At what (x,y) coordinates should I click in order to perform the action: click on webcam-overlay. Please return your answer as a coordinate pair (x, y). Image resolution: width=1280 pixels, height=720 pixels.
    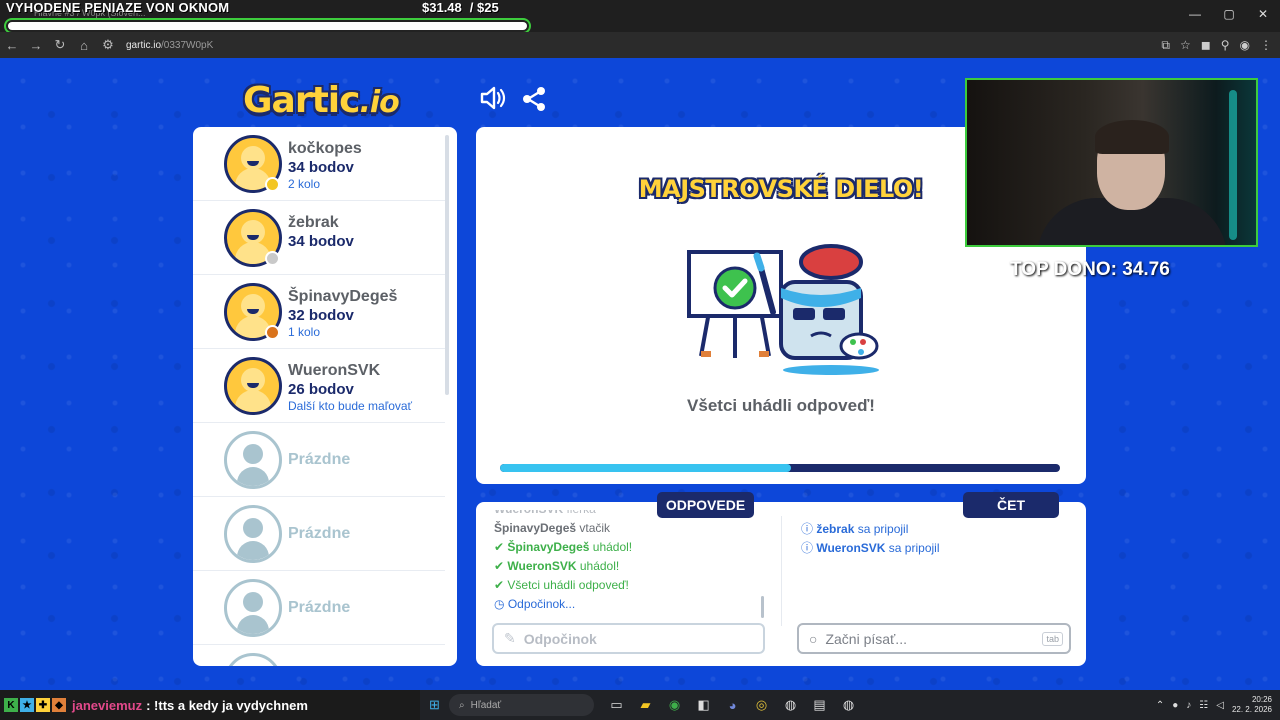
    Looking at the image, I should click on (1111, 162).